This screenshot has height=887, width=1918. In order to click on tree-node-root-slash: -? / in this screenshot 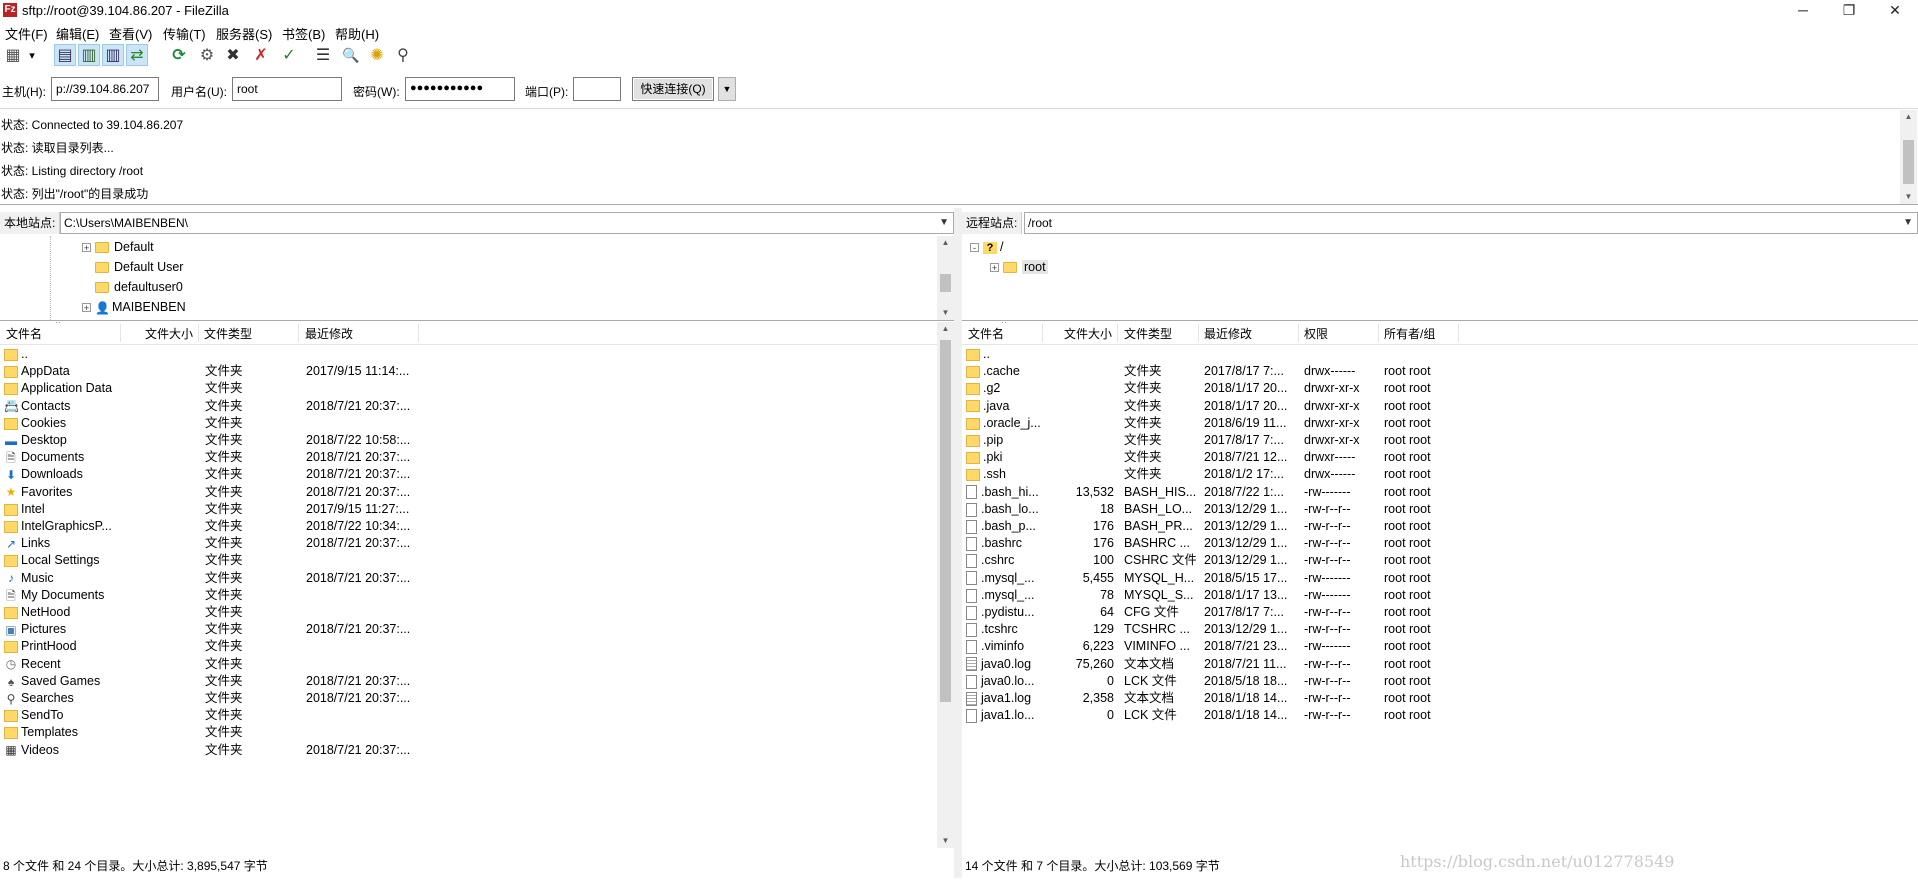, I will do `click(986, 247)`.